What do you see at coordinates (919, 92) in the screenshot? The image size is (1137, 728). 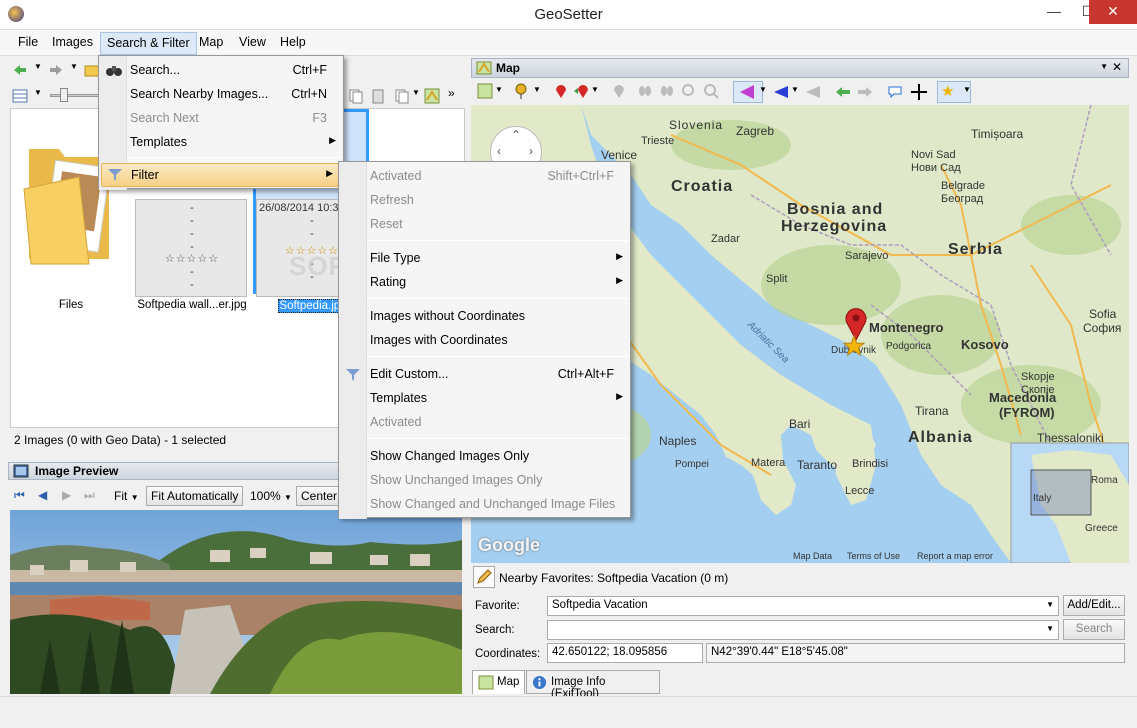 I see `crosshair-icon` at bounding box center [919, 92].